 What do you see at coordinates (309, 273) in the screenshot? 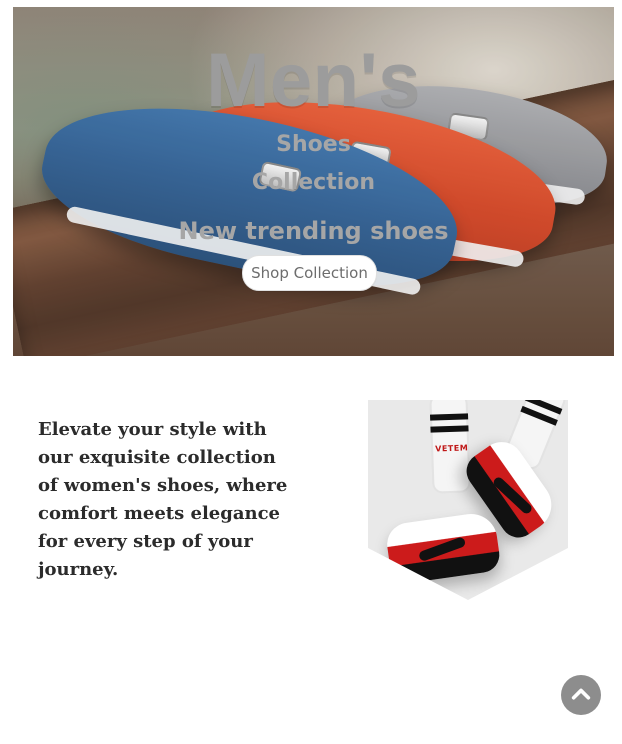
I see `shop-collection-button: Shop Collection` at bounding box center [309, 273].